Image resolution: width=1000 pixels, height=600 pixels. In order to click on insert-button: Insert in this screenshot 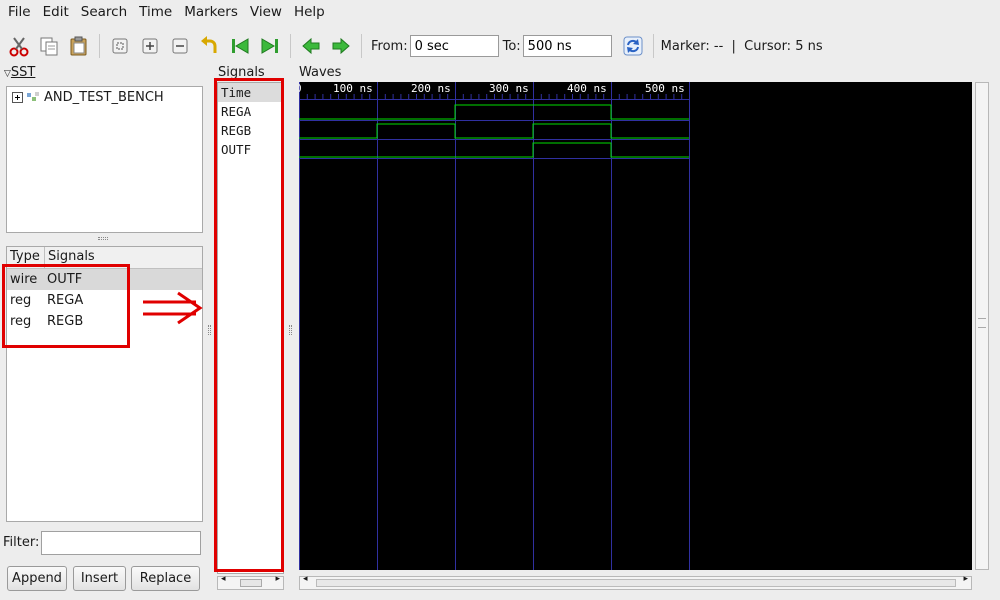, I will do `click(99, 578)`.